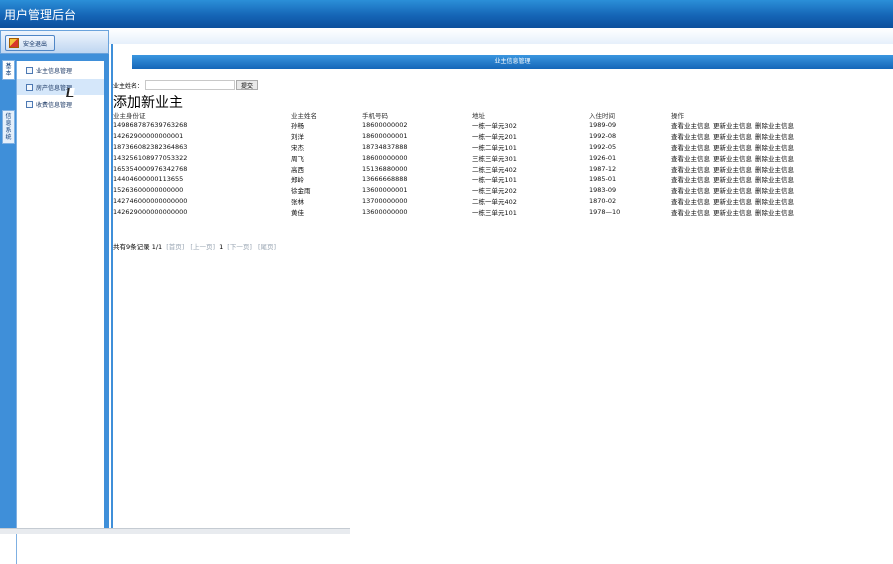  What do you see at coordinates (247, 85) in the screenshot?
I see `submit-button: 提交` at bounding box center [247, 85].